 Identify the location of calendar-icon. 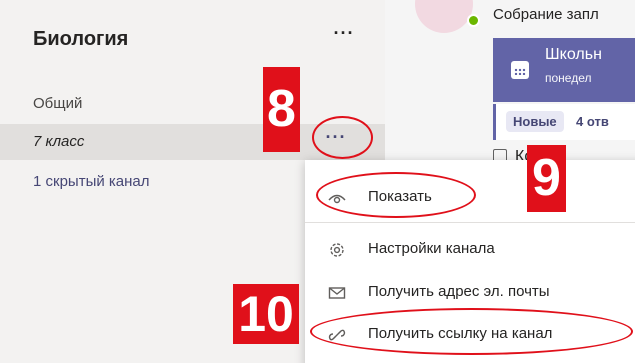
(520, 70).